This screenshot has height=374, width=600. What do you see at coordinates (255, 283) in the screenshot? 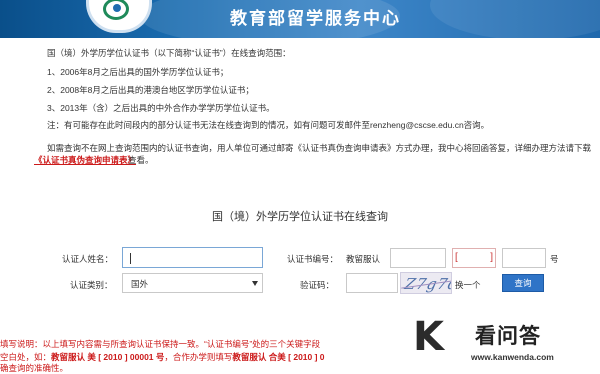
I see `chevron-down-icon` at bounding box center [255, 283].